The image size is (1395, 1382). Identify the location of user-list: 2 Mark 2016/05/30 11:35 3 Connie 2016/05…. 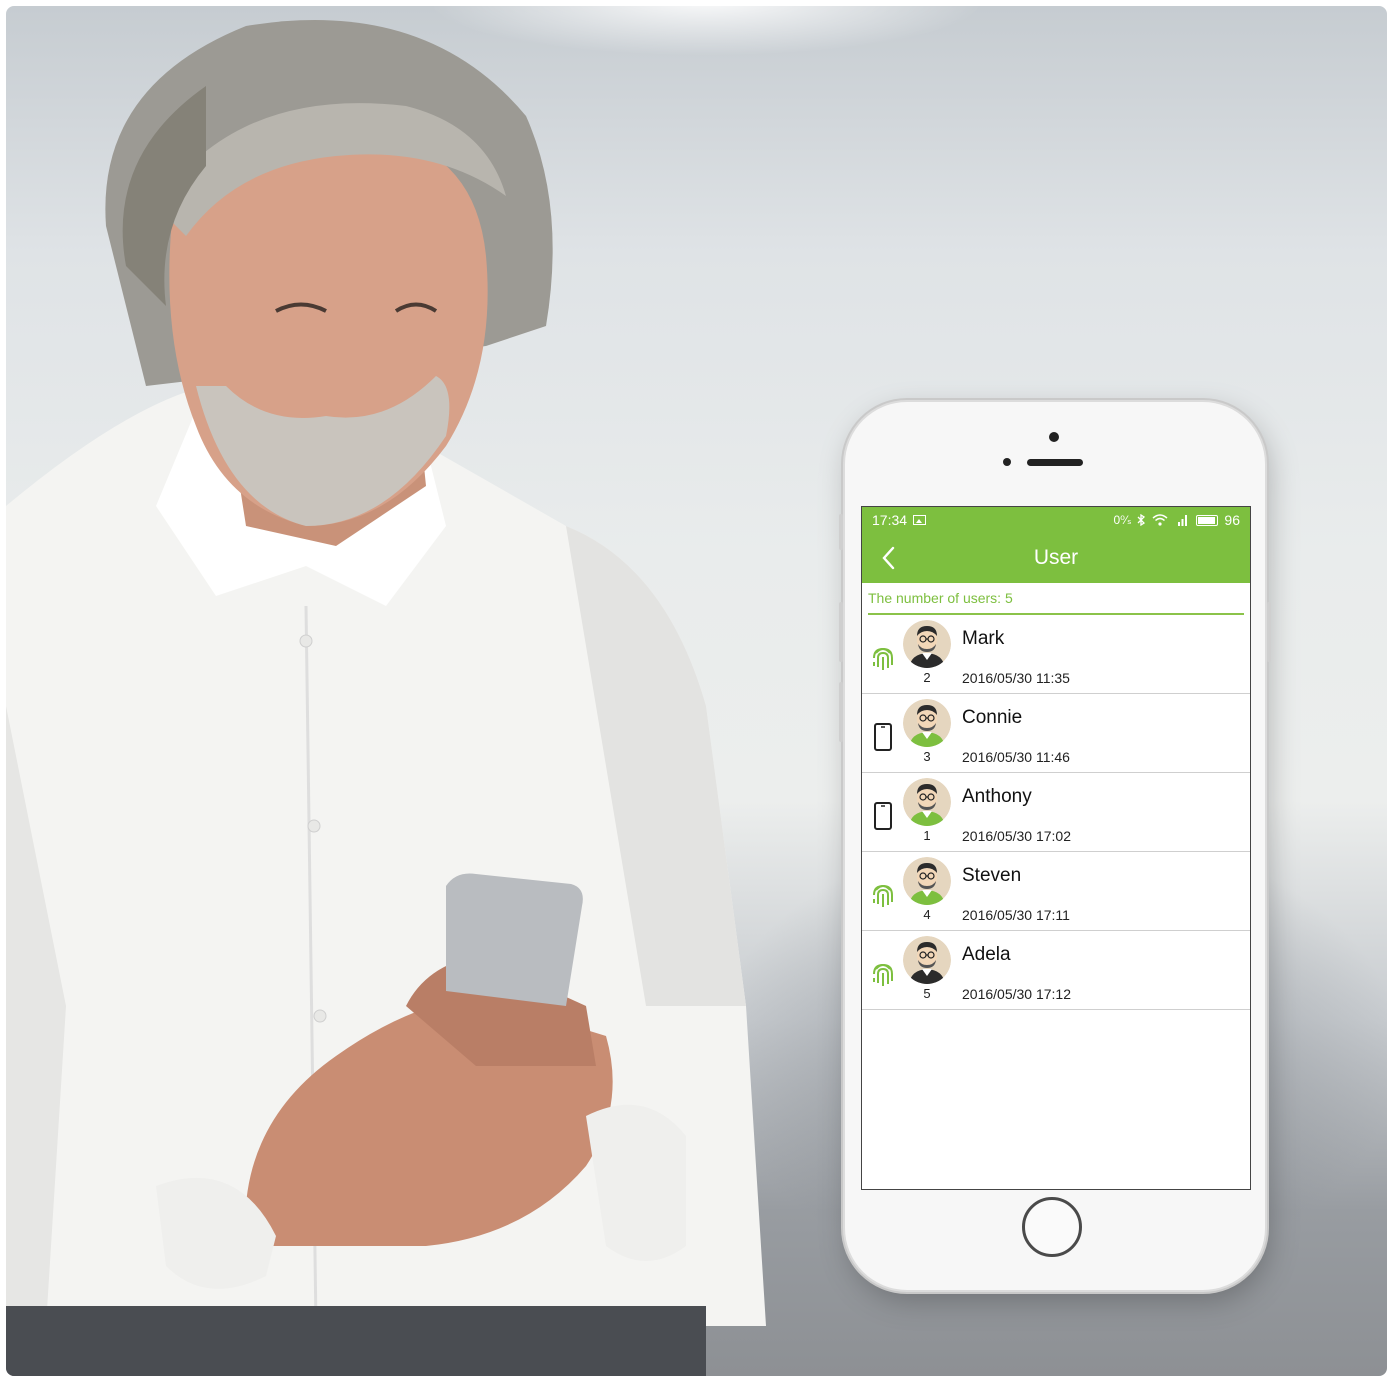
(1056, 812).